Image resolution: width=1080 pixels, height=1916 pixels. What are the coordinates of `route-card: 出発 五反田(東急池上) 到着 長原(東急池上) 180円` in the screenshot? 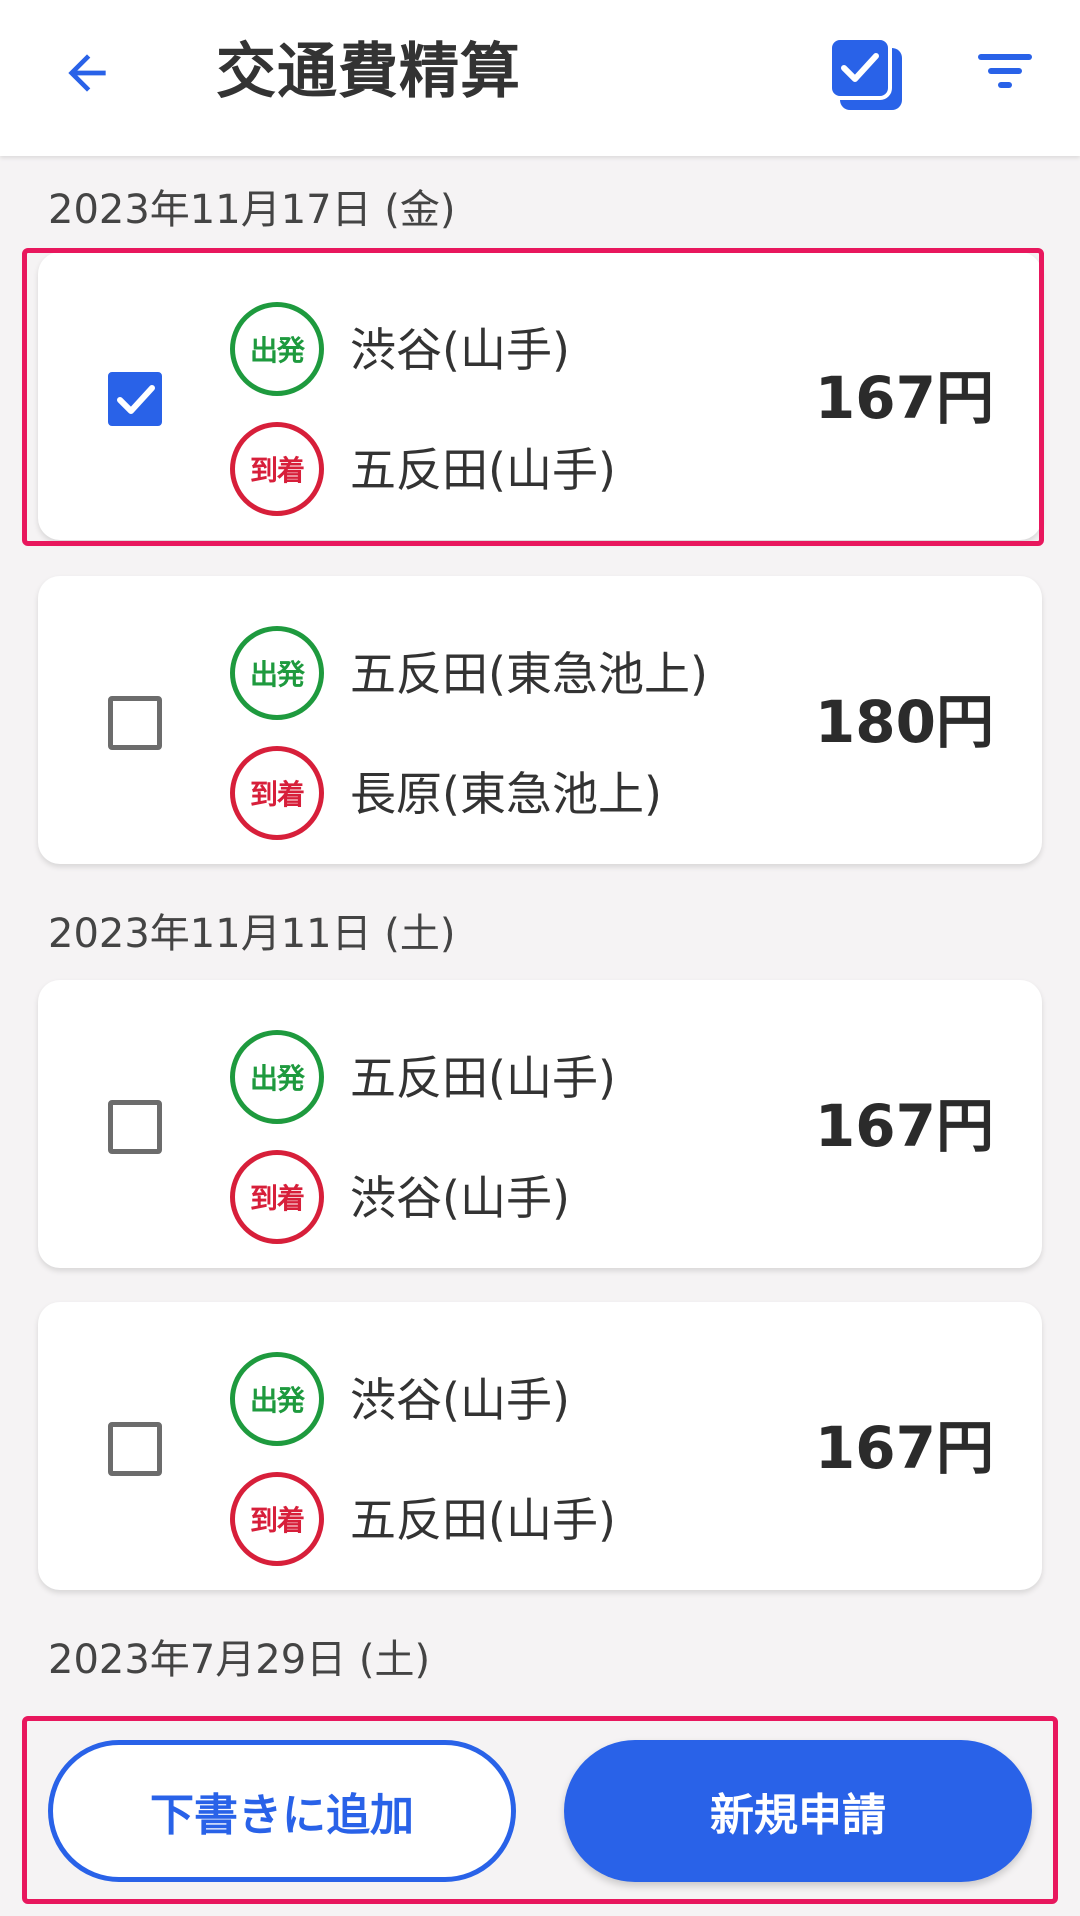 It's located at (540, 720).